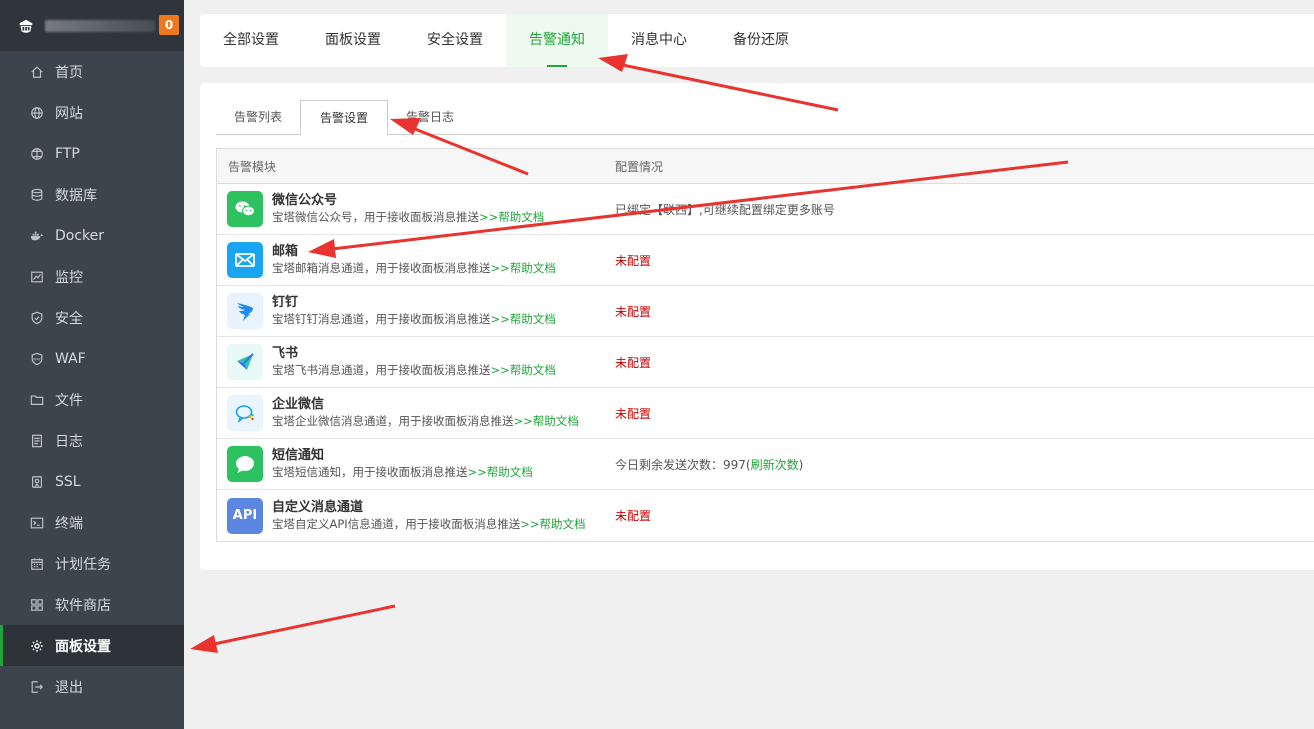 The image size is (1314, 729). What do you see at coordinates (92, 563) in the screenshot?
I see `sidebar-item-calendar: 计划任务` at bounding box center [92, 563].